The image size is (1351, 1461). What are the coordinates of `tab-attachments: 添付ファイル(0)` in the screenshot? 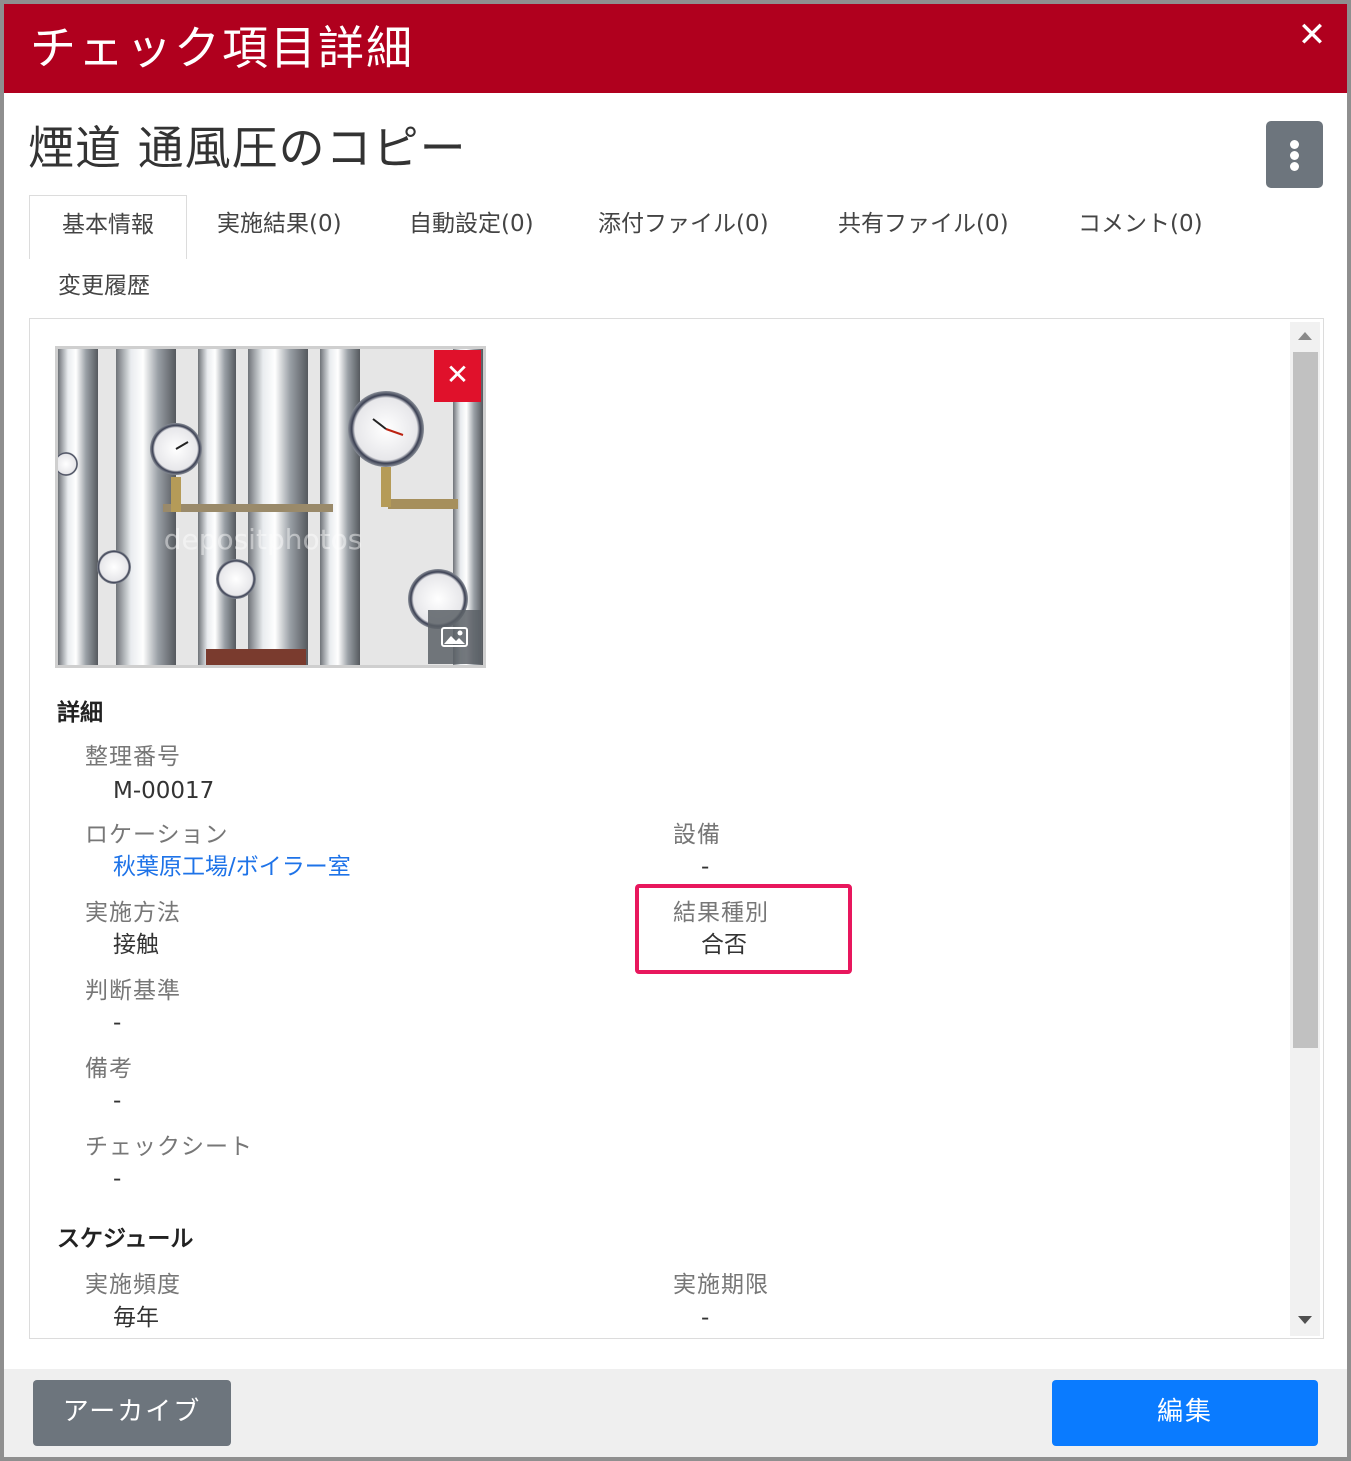 It's located at (683, 224).